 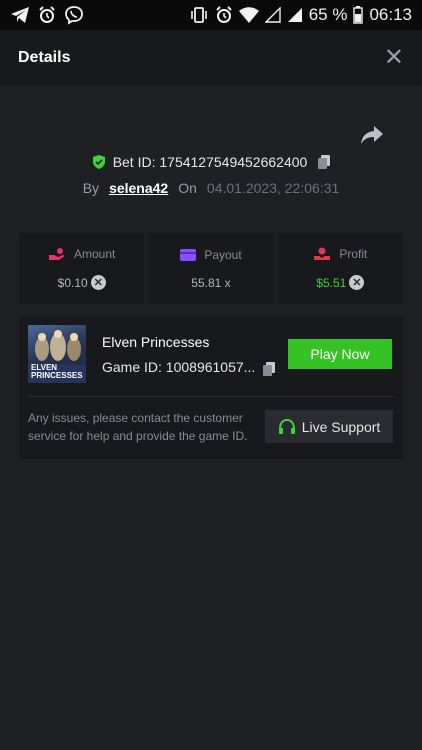 I want to click on profit-icon, so click(x=322, y=253).